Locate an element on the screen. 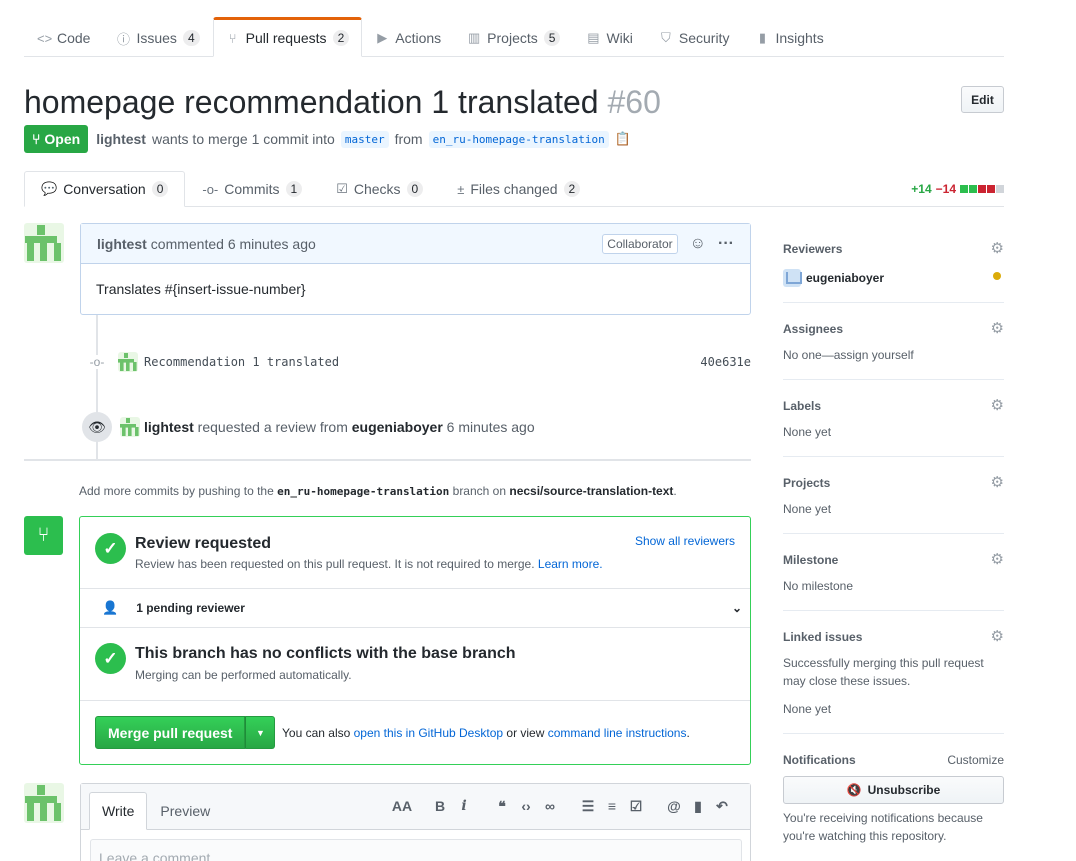 The width and height of the screenshot is (1076, 861). tab-counter: 5 is located at coordinates (552, 38).